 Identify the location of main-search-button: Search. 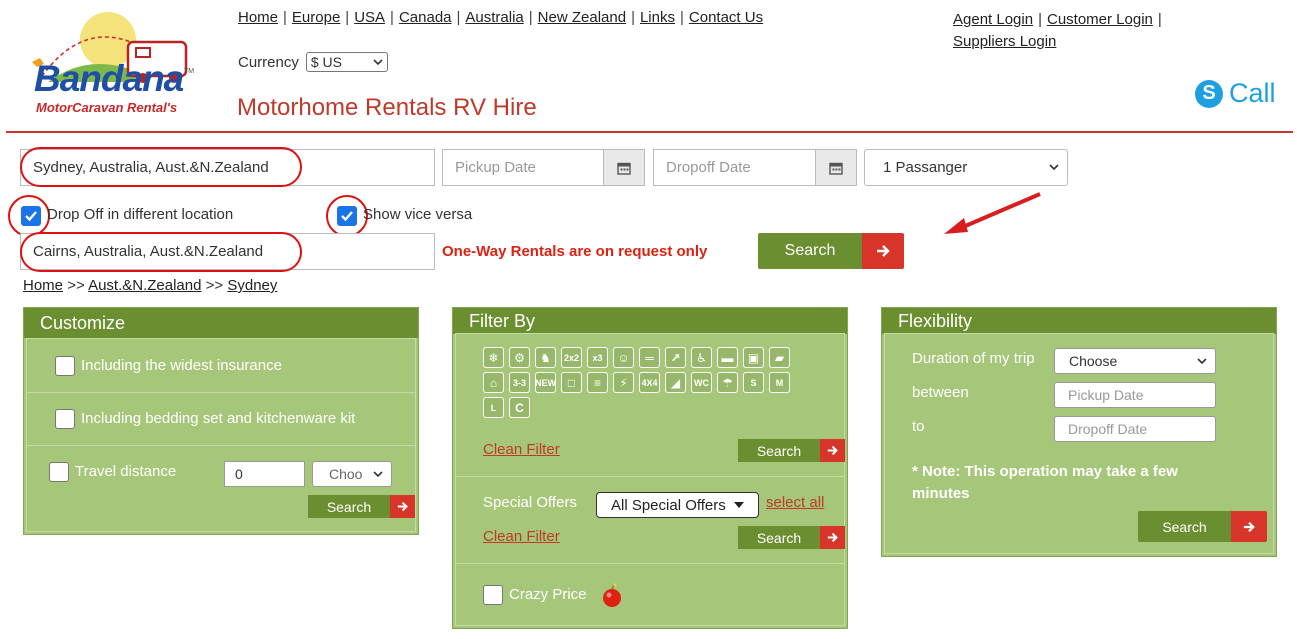
(831, 251).